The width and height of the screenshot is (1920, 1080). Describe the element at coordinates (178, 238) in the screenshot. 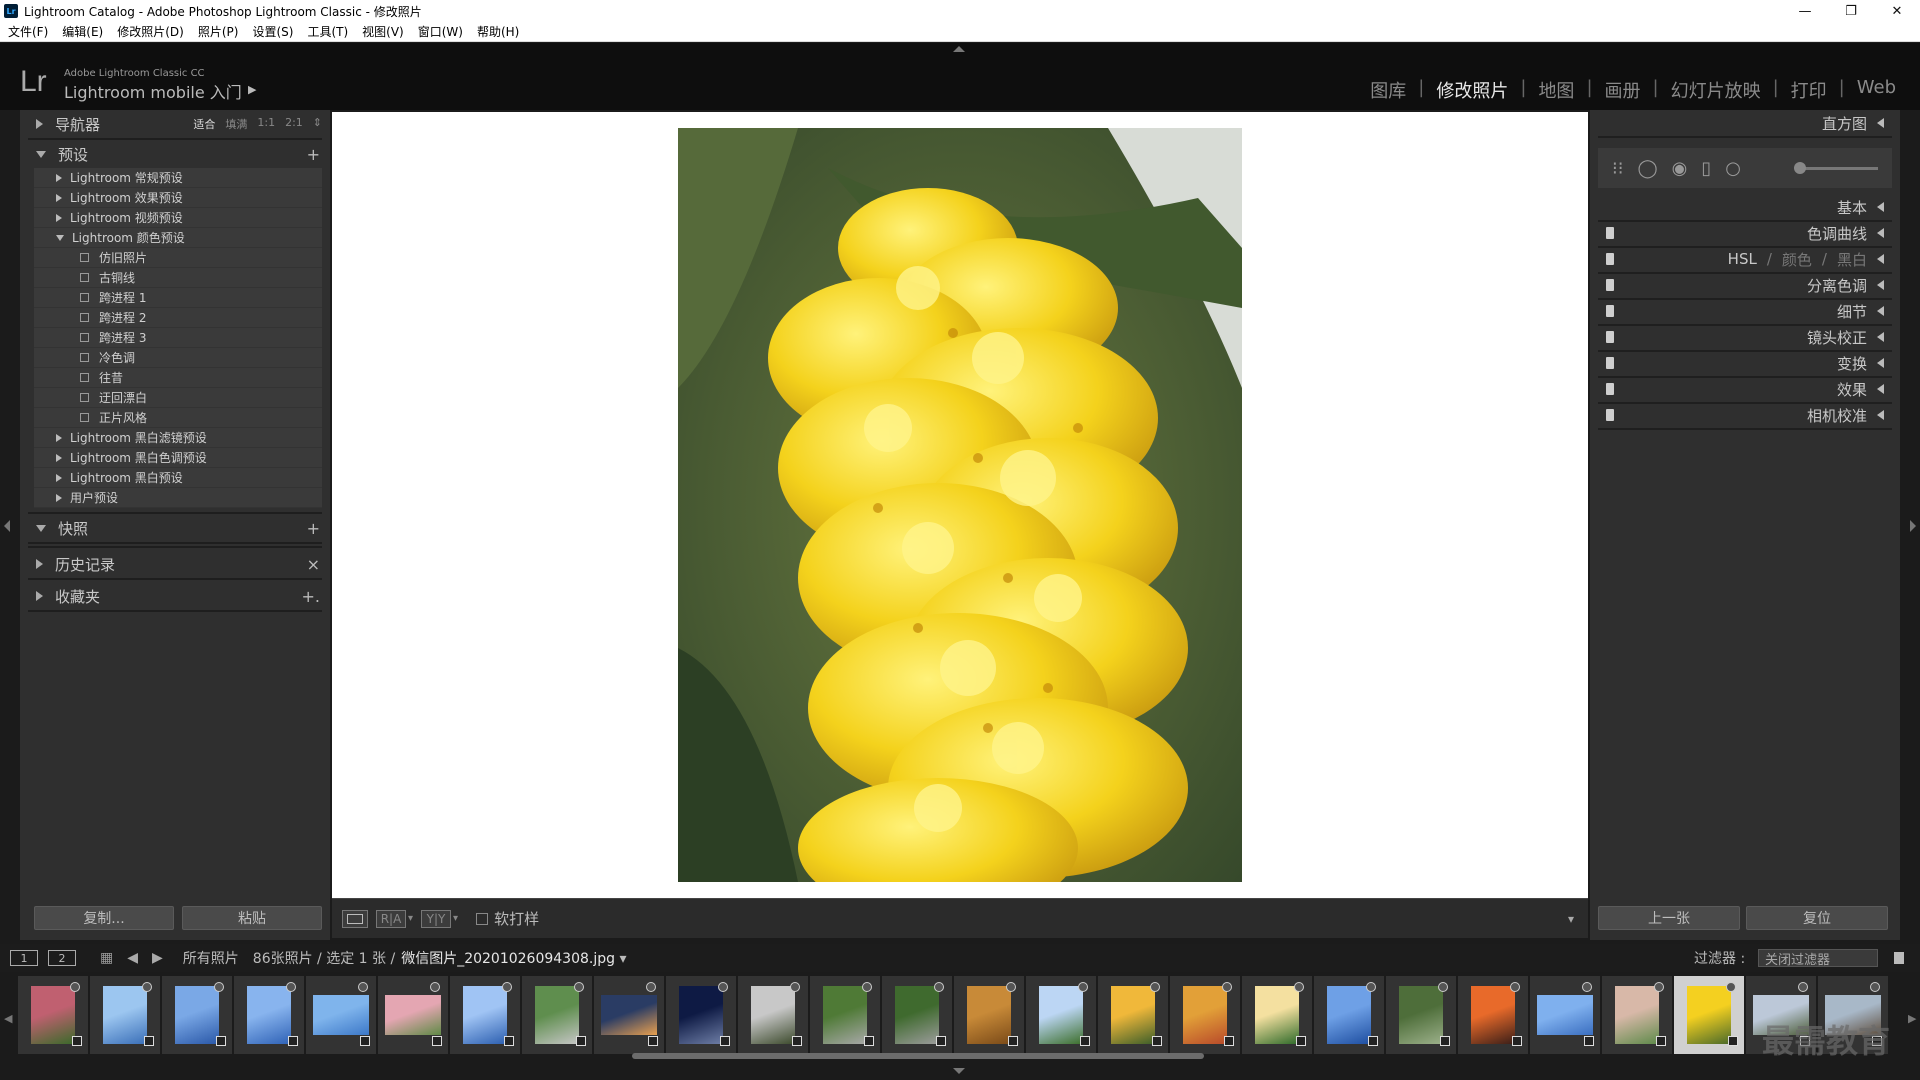

I see `preset-group-expanded: Lightroom 颜色预设` at that location.